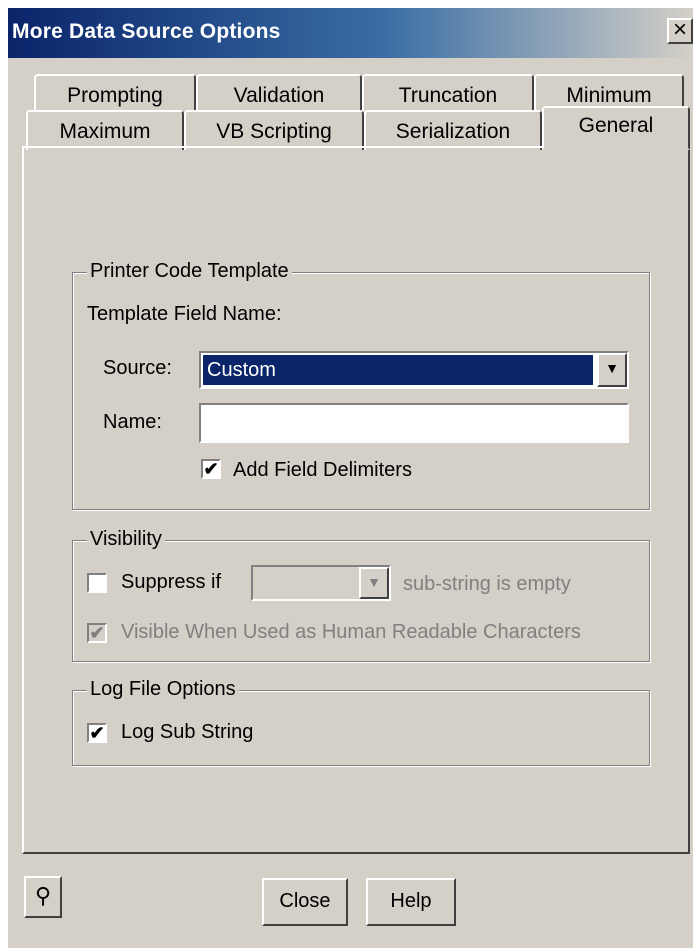 The height and width of the screenshot is (948, 693). I want to click on tab-label: Serialization, so click(453, 131).